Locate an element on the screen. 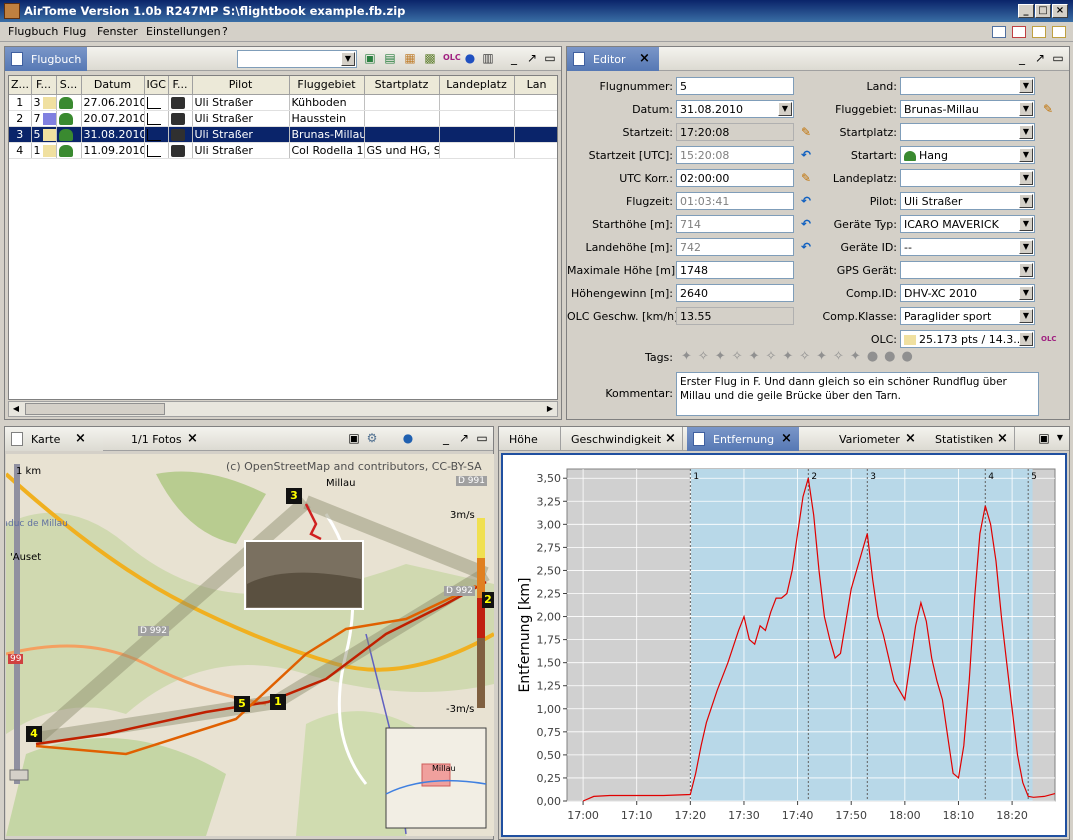  layout-2-icon is located at coordinates (1019, 32).